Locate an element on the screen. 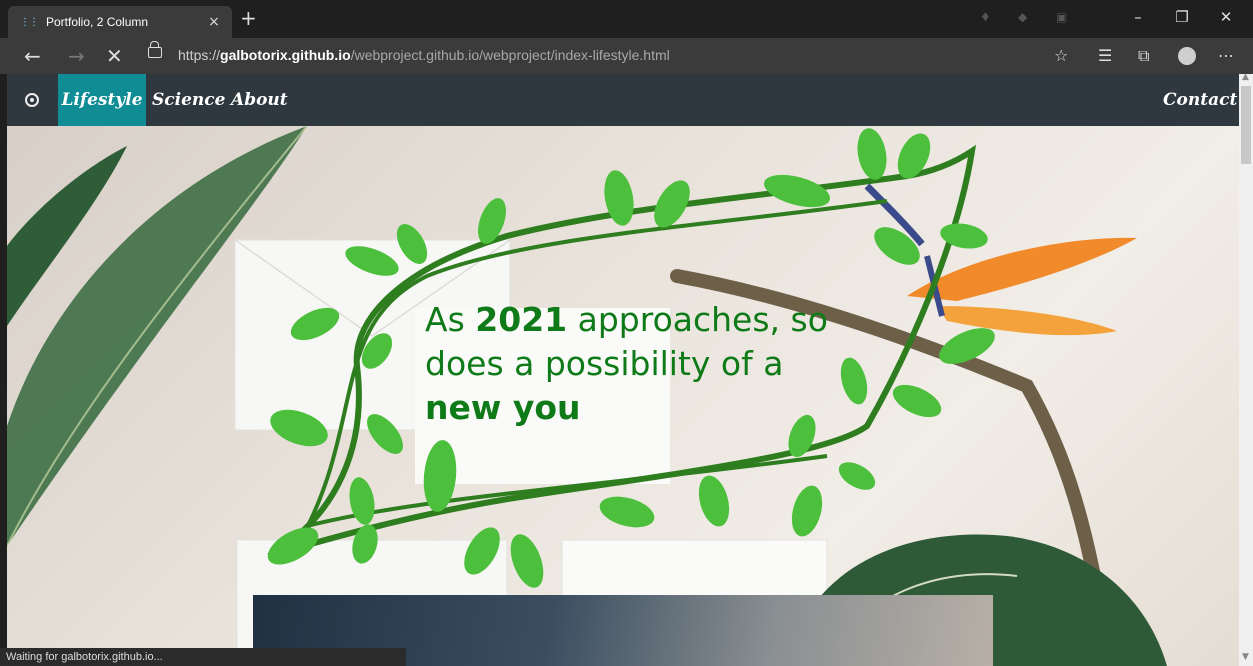 Image resolution: width=1253 pixels, height=666 pixels. lock-icon is located at coordinates (155, 49).